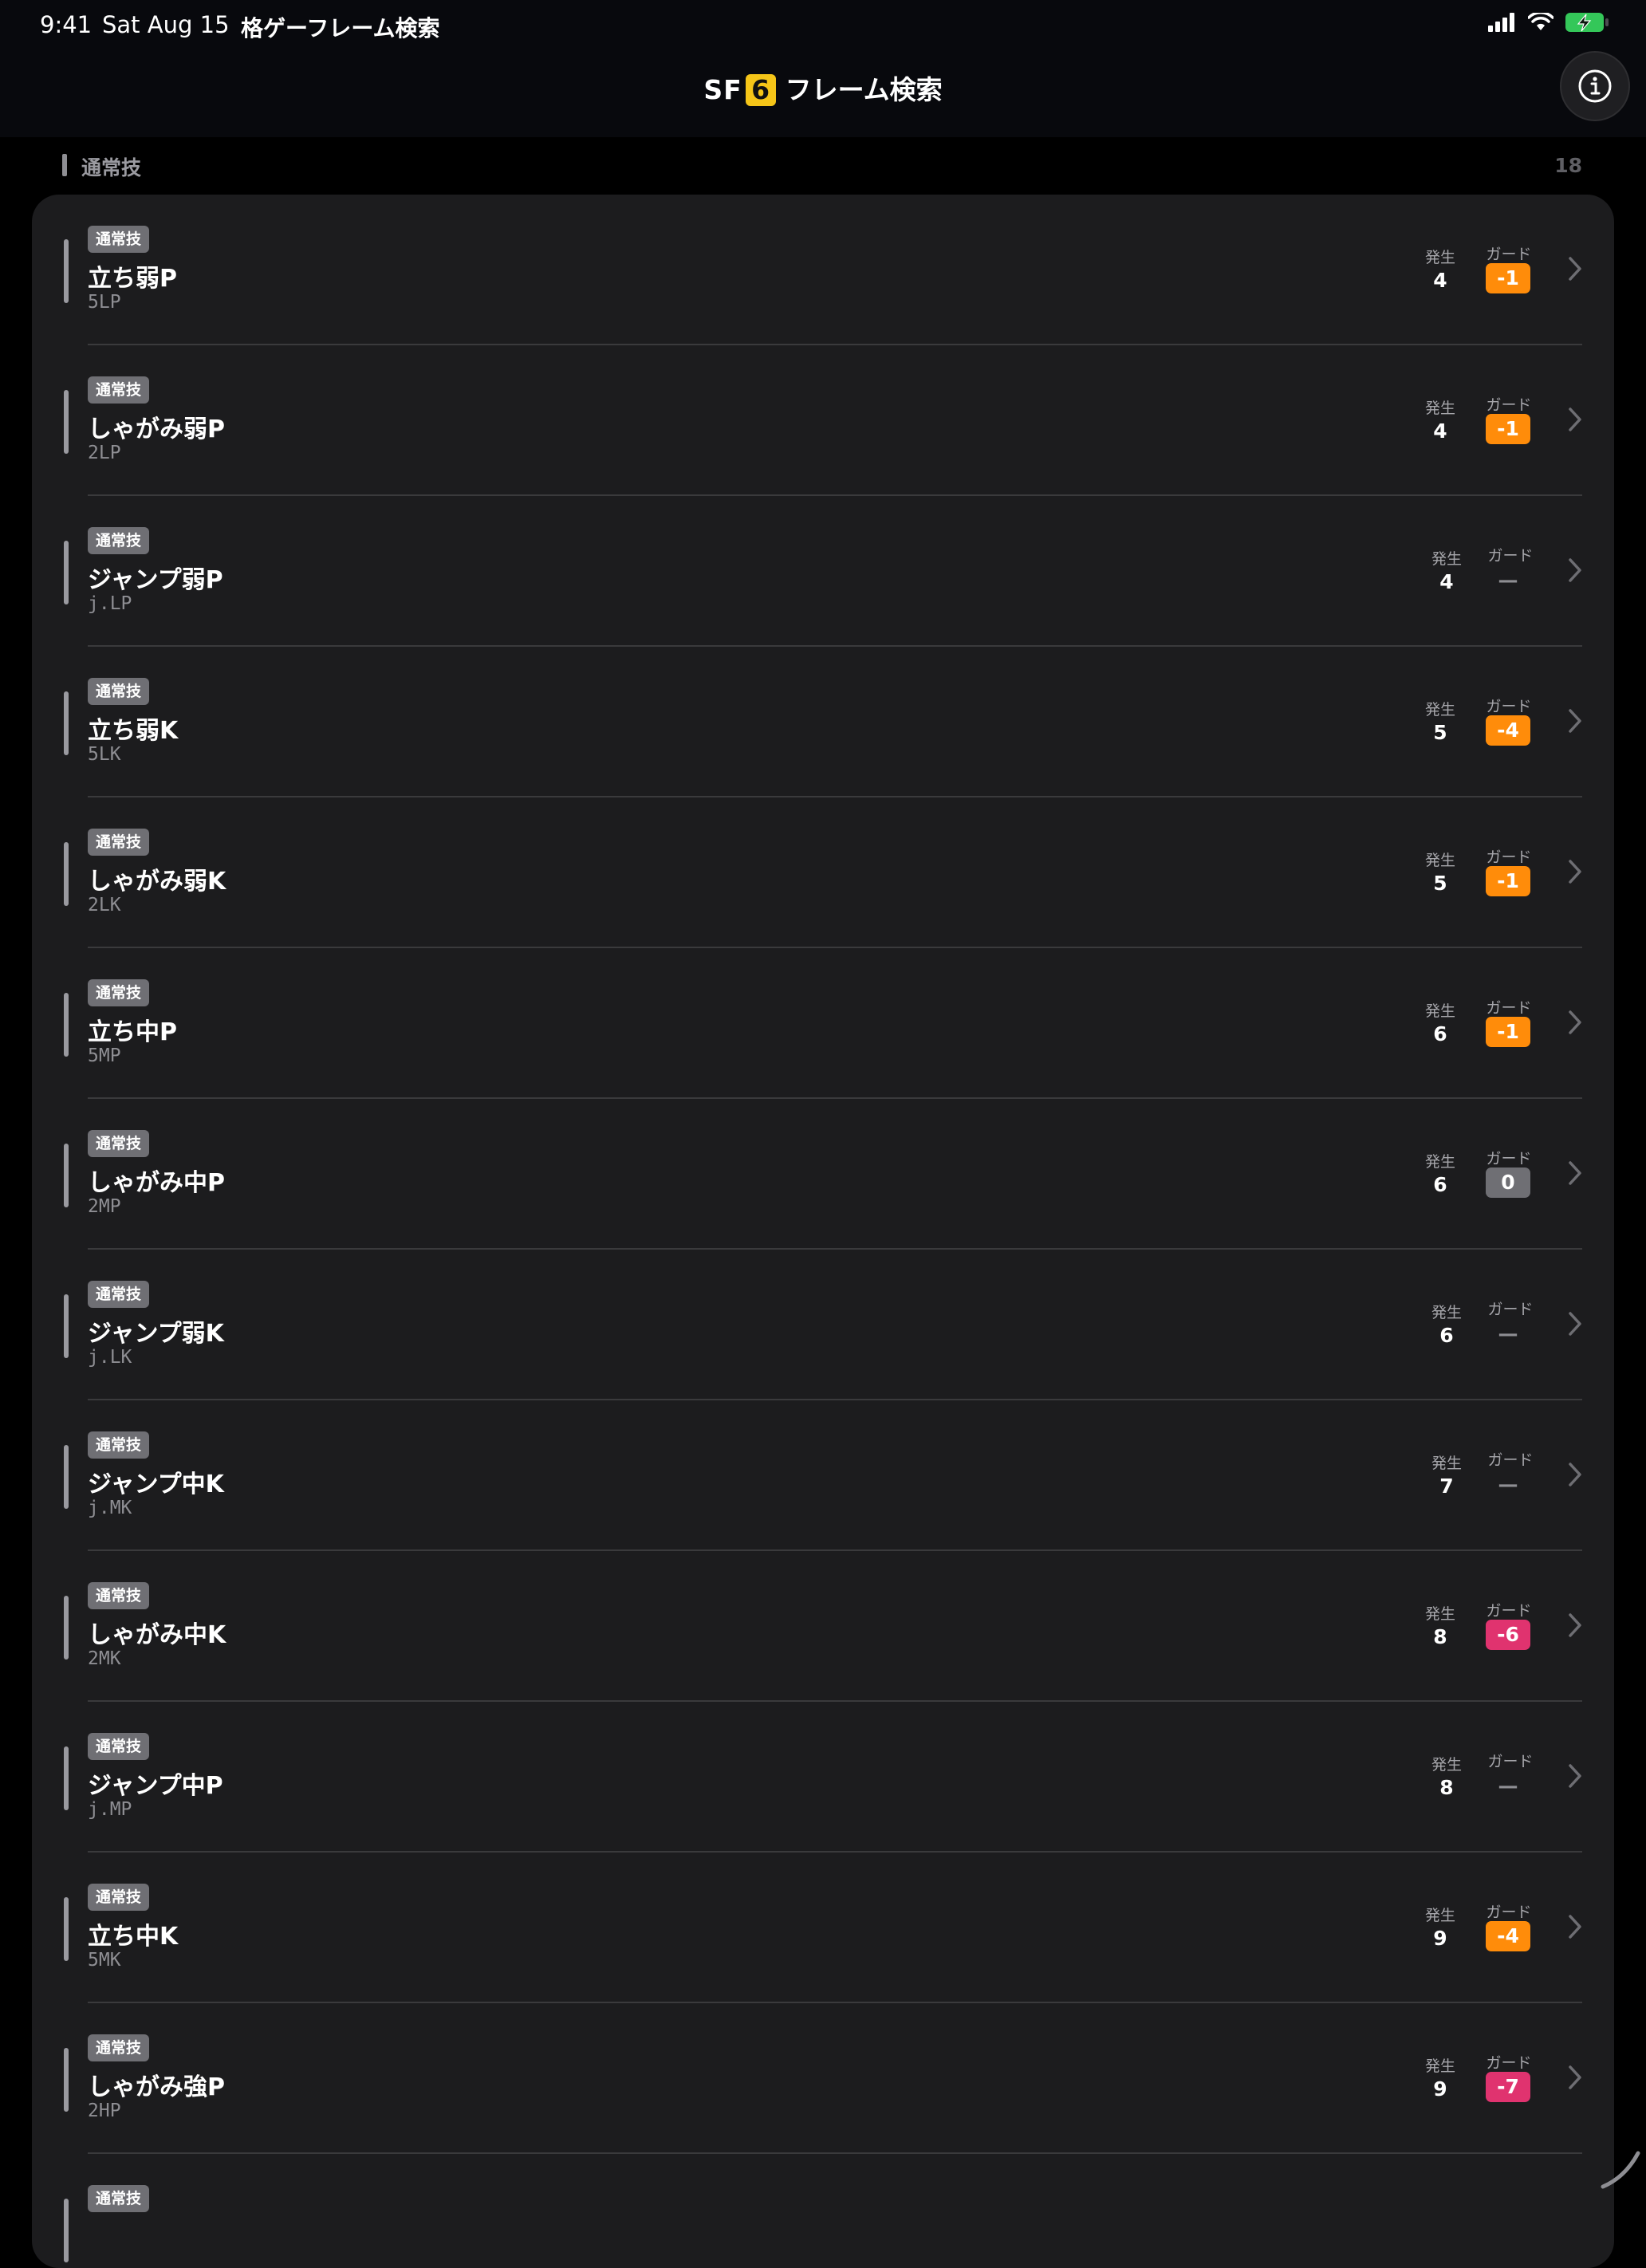 This screenshot has width=1646, height=2268. I want to click on move-notation: j.LK, so click(110, 1357).